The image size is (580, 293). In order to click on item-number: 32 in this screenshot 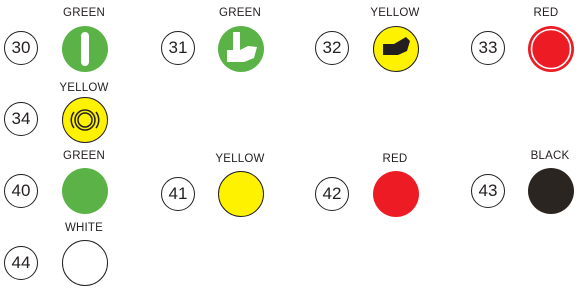, I will do `click(332, 48)`.